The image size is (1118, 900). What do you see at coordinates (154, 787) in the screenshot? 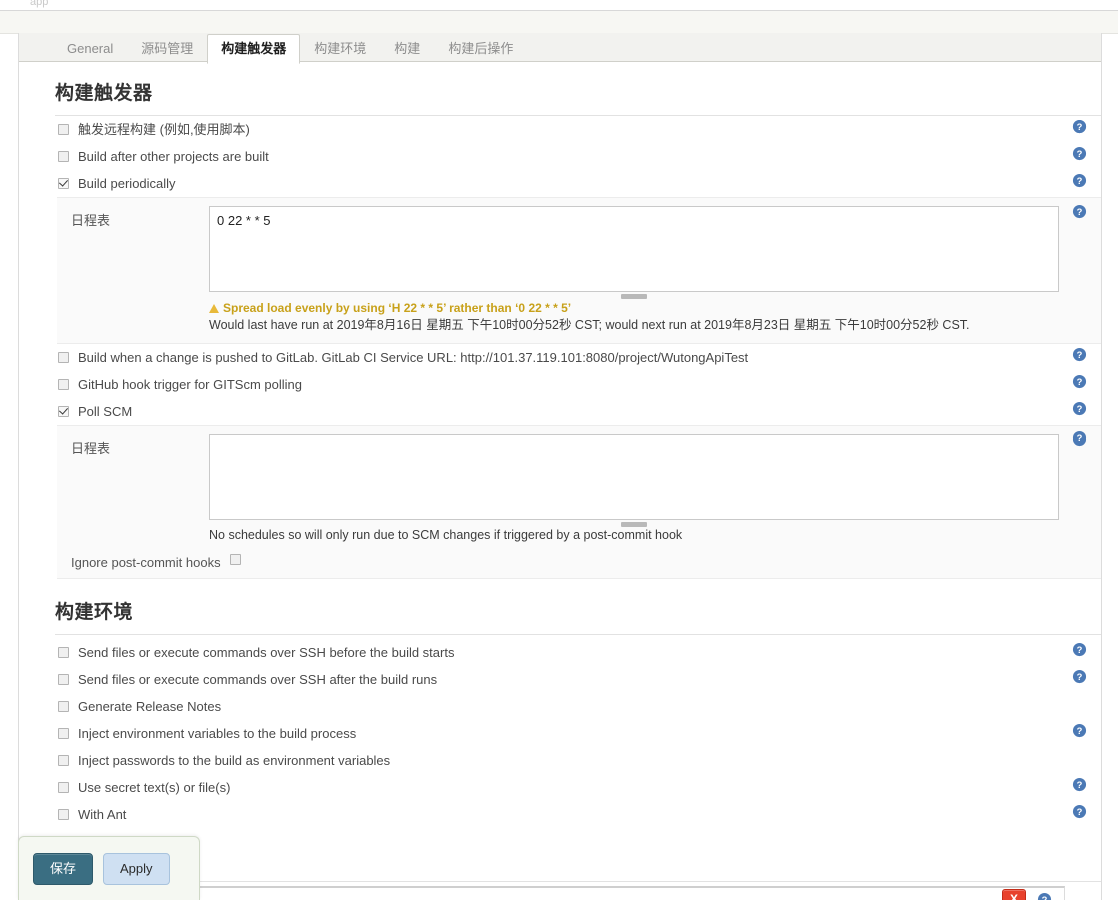
I see `env-secret-text-label: Use secret text(s) or file(s)` at bounding box center [154, 787].